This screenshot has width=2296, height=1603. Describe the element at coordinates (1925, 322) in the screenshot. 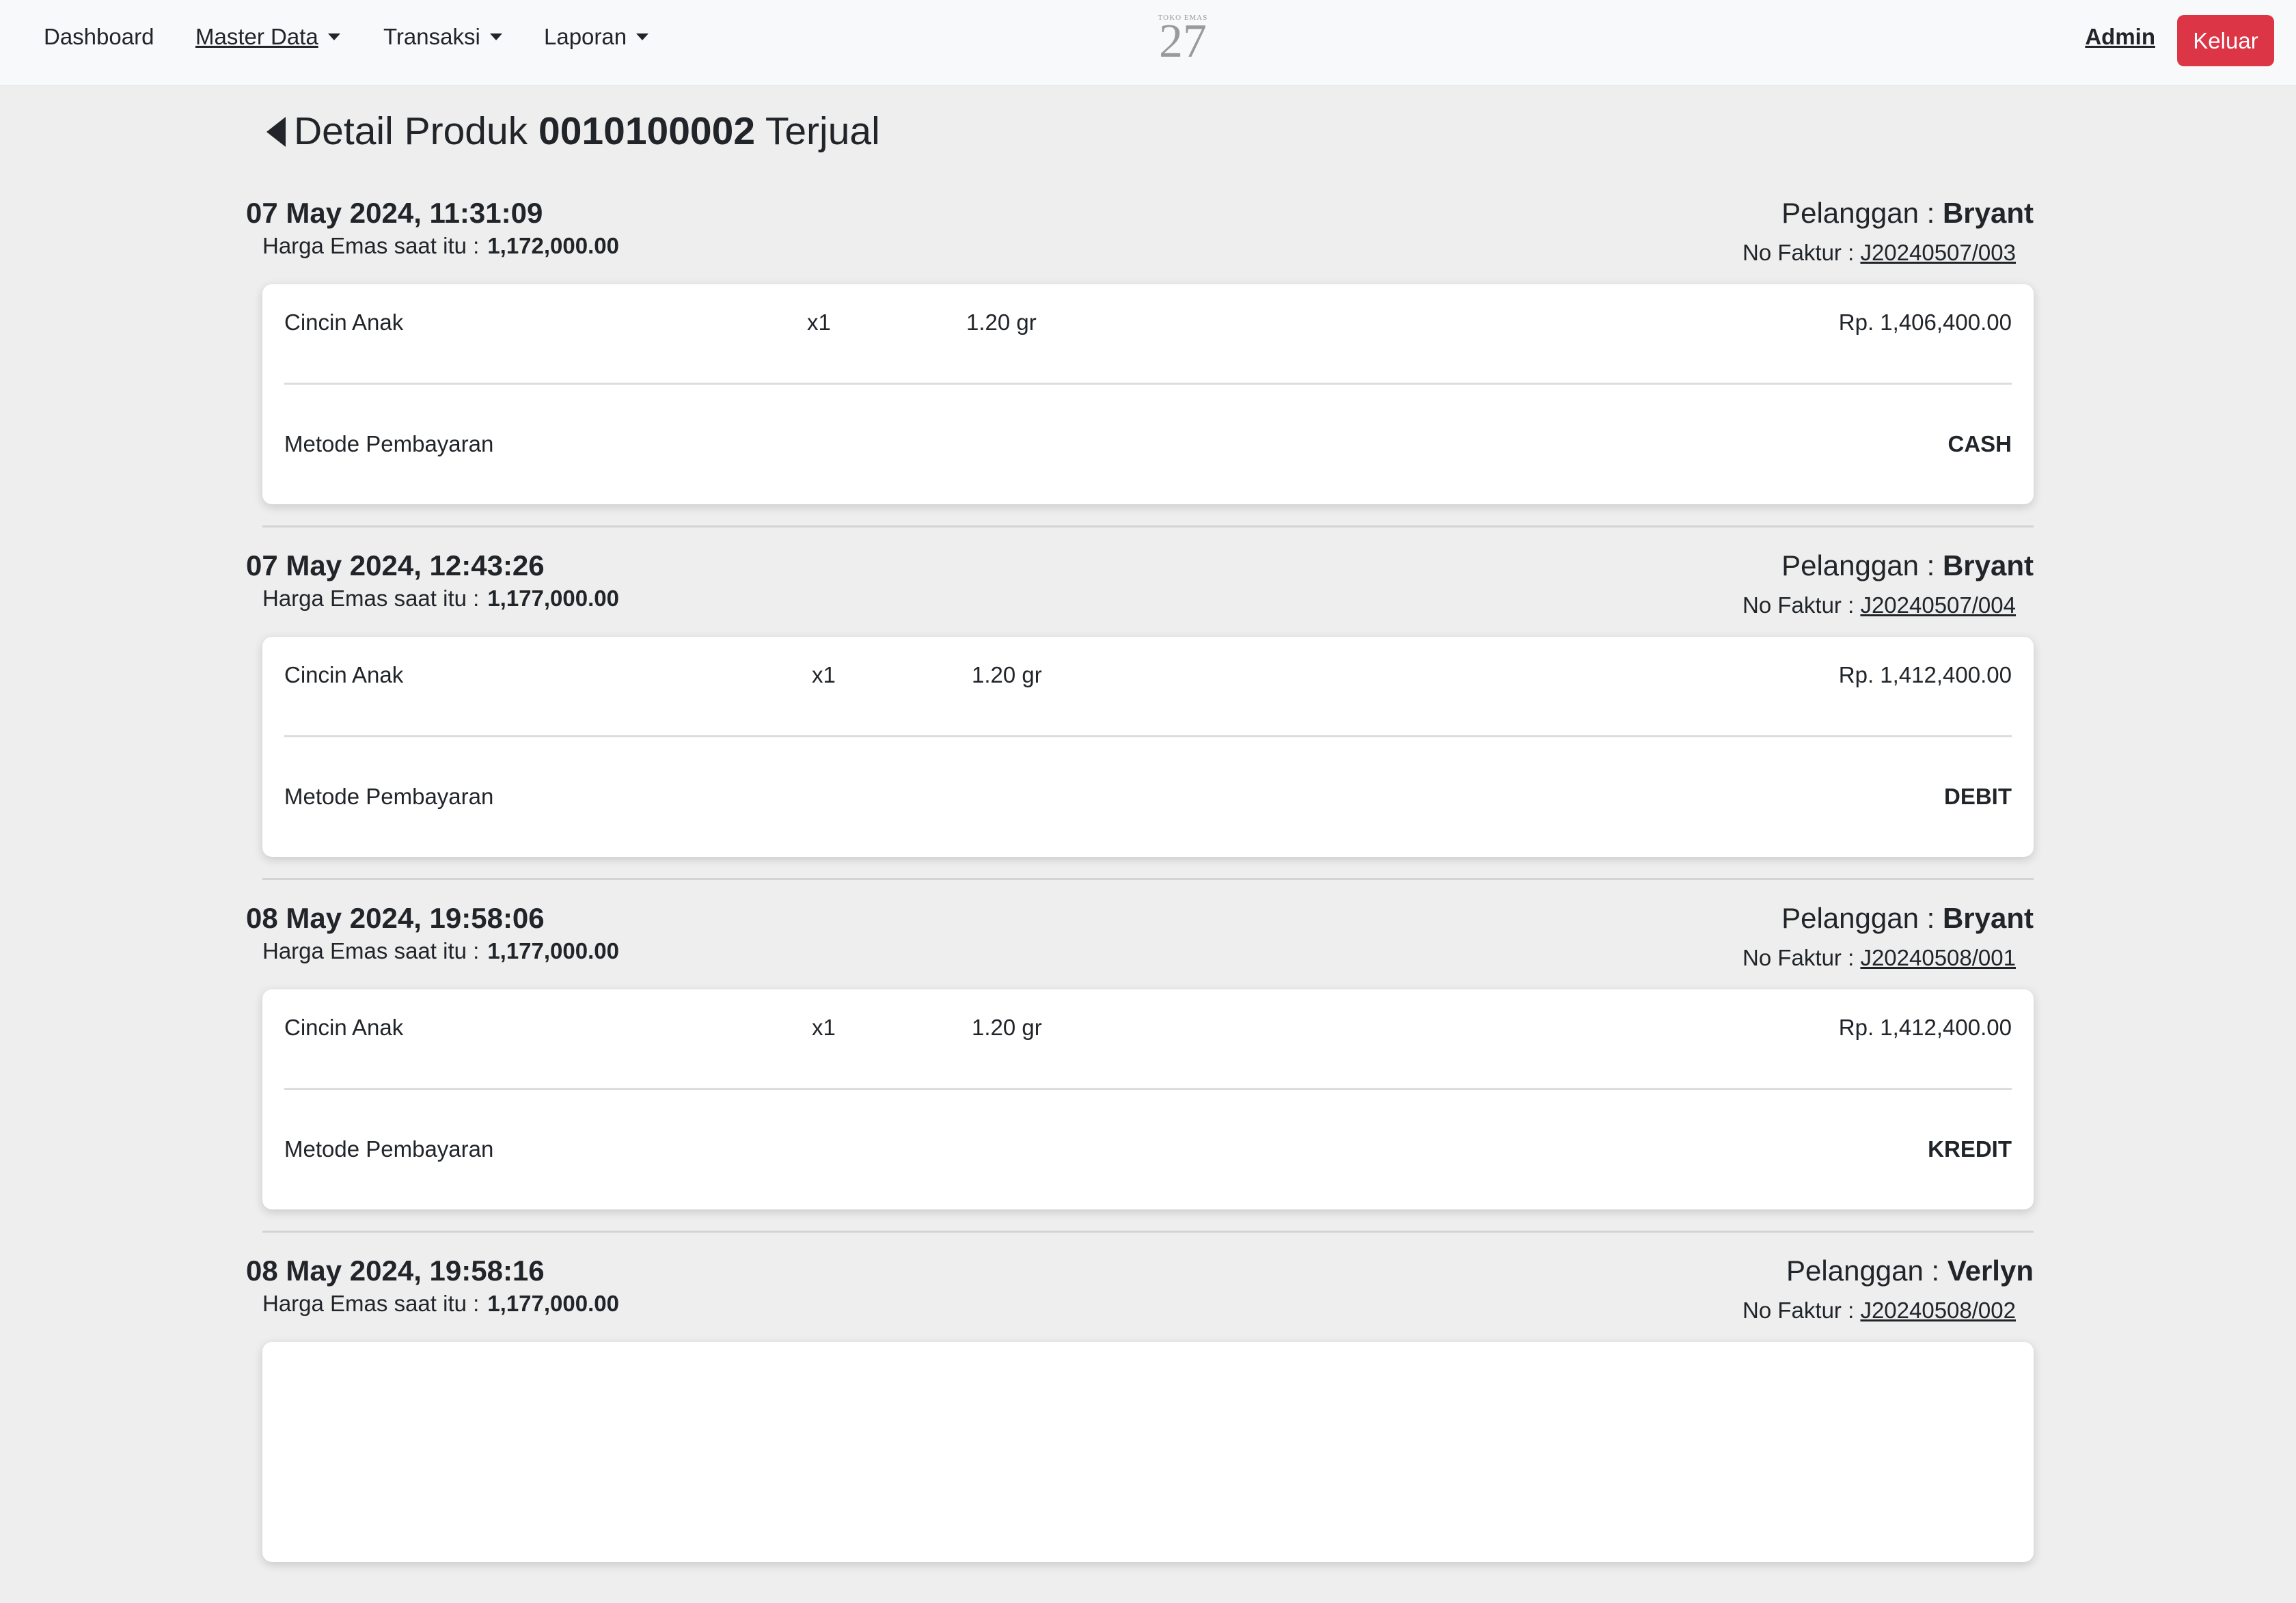

I see `item-price: Rp. 1,406,400.00` at that location.